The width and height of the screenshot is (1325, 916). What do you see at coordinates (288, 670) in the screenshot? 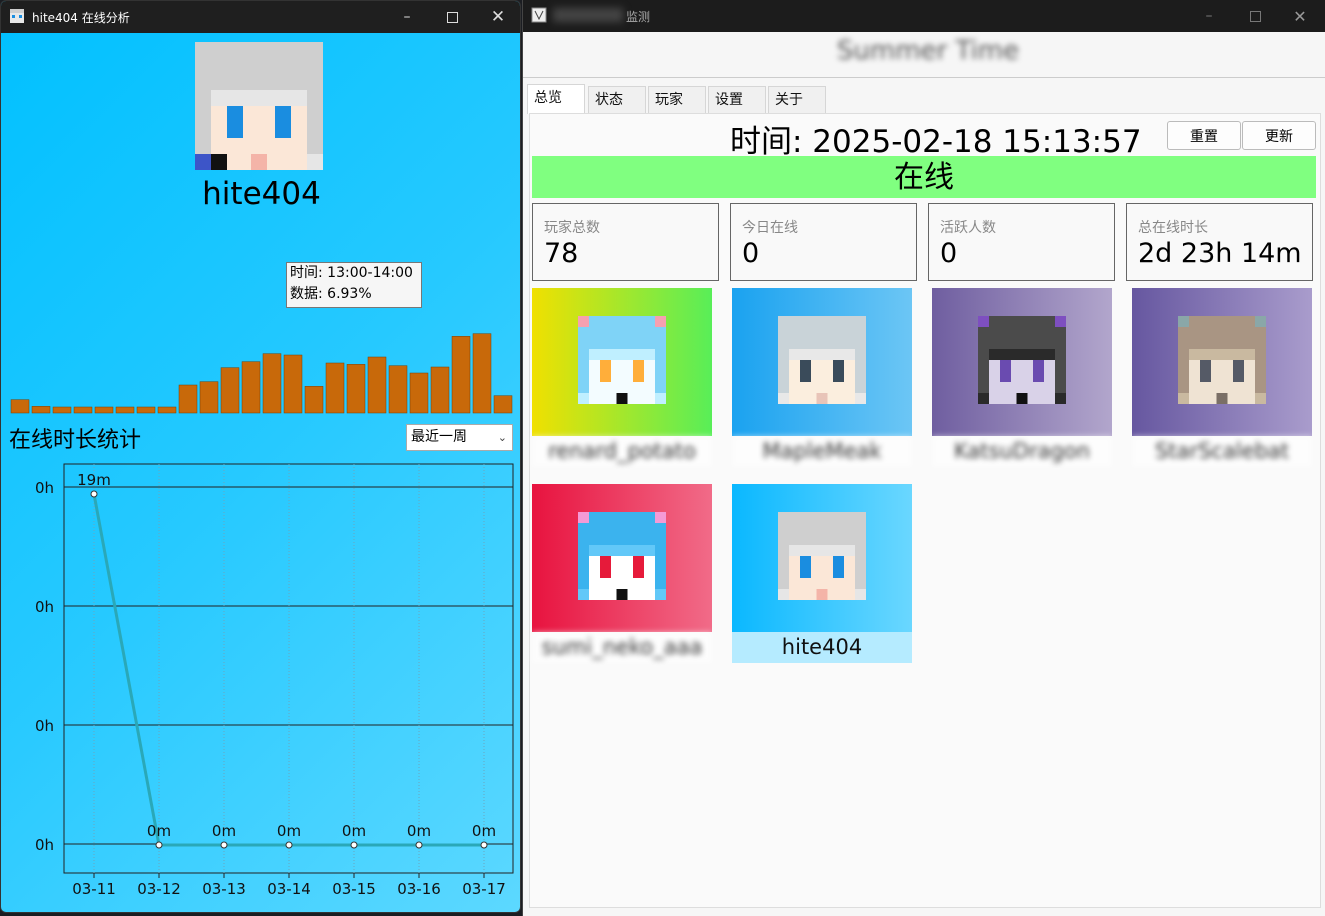
I see `series-line` at bounding box center [288, 670].